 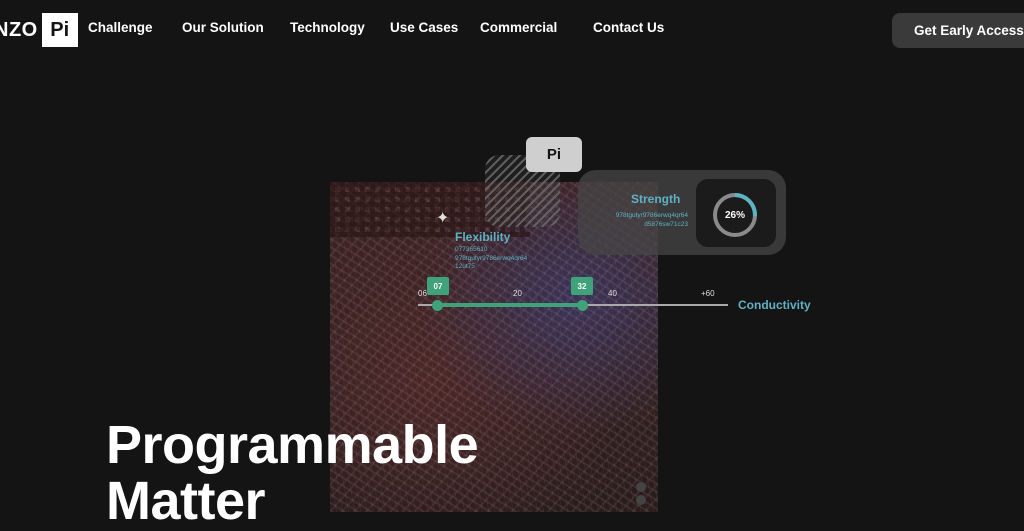 I want to click on conductivity-tick: 20, so click(x=517, y=293).